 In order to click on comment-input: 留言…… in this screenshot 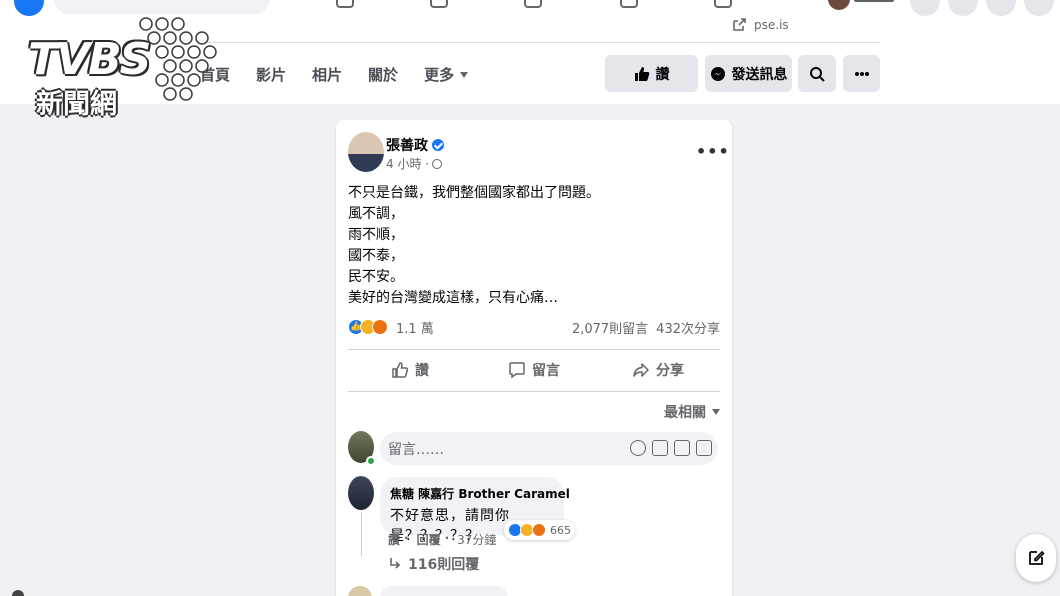, I will do `click(549, 448)`.